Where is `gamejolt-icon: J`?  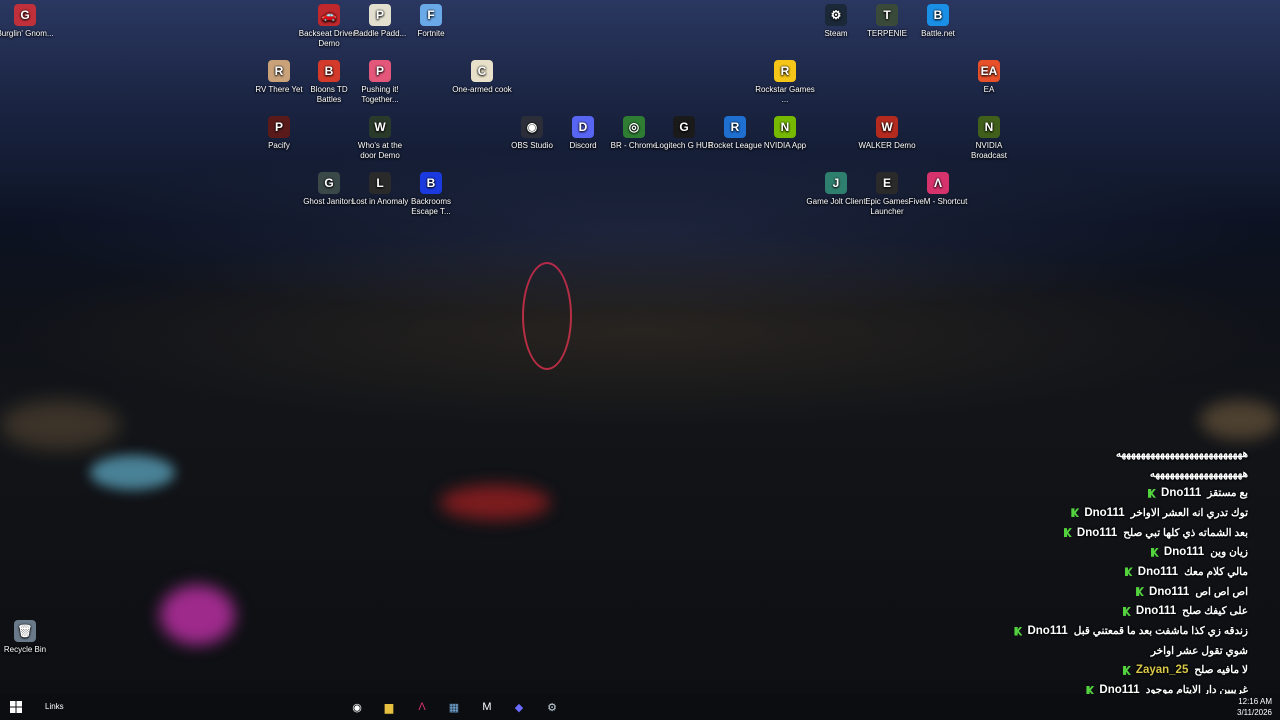
gamejolt-icon: J is located at coordinates (836, 183).